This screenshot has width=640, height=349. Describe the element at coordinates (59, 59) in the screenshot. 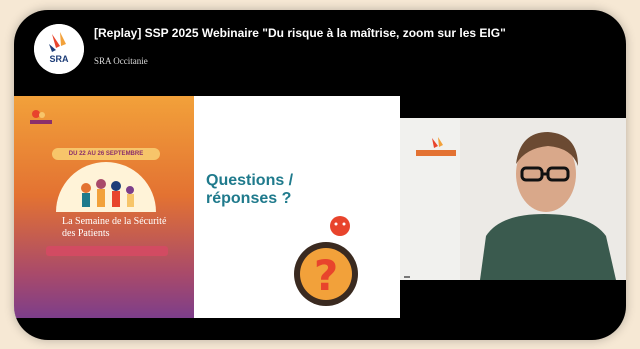

I see `channel-avatar-label: SRA` at that location.